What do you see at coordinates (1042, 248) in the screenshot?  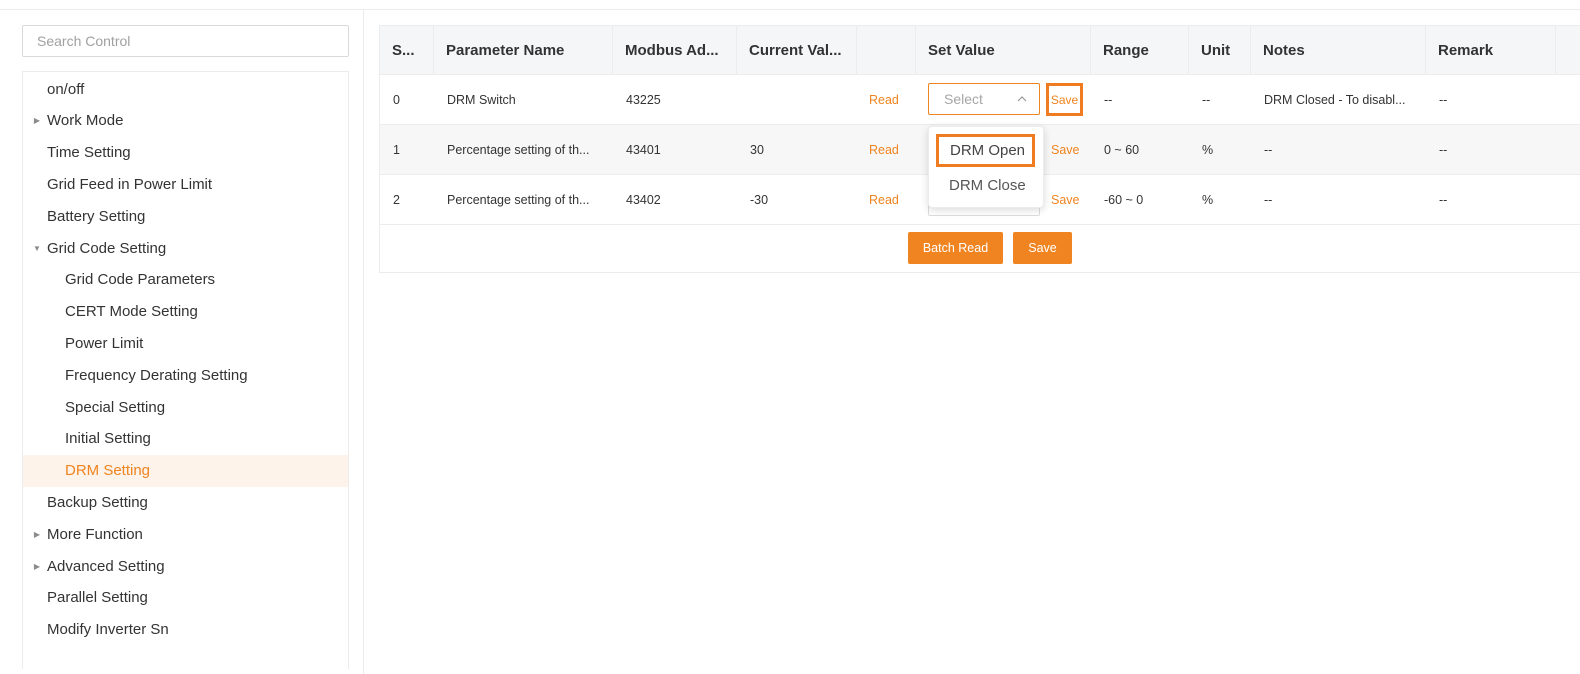 I see `save-button: Save` at bounding box center [1042, 248].